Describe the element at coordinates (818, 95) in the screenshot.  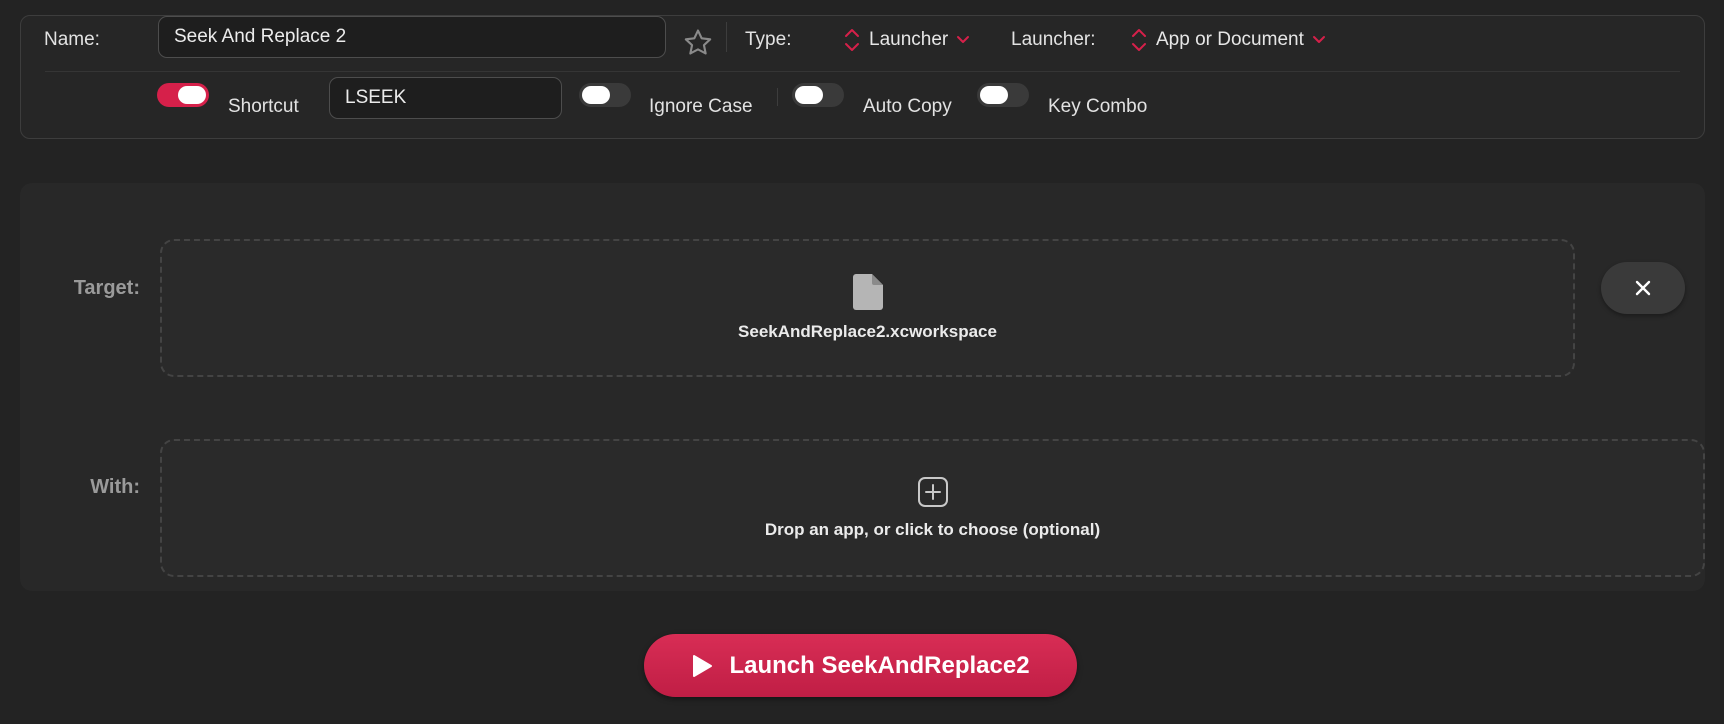
I see `auto-copy-toggle` at that location.